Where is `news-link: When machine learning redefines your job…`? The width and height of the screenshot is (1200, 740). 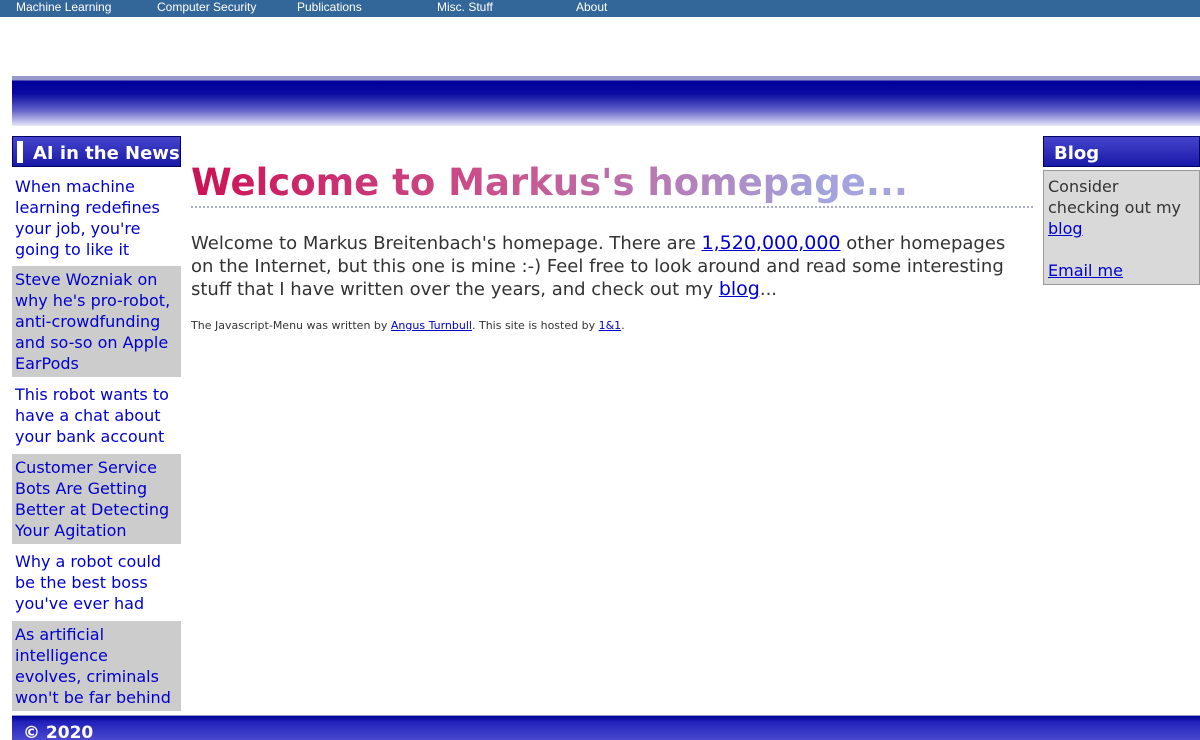
news-link: When machine learning redefines your job… is located at coordinates (87, 218).